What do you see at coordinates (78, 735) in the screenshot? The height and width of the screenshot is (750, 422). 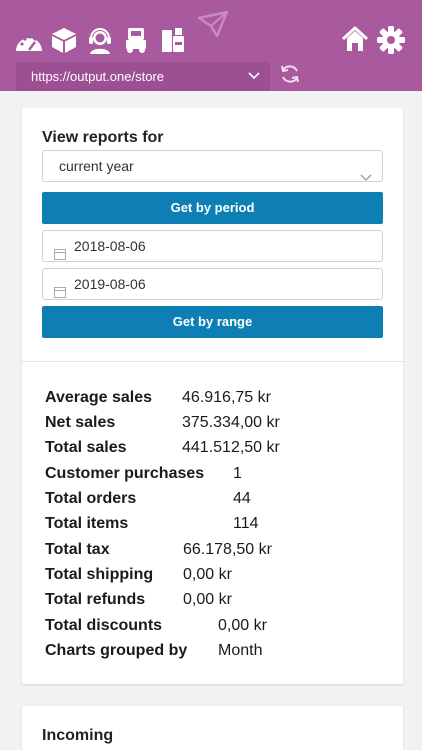 I see `incoming-title: Incoming` at bounding box center [78, 735].